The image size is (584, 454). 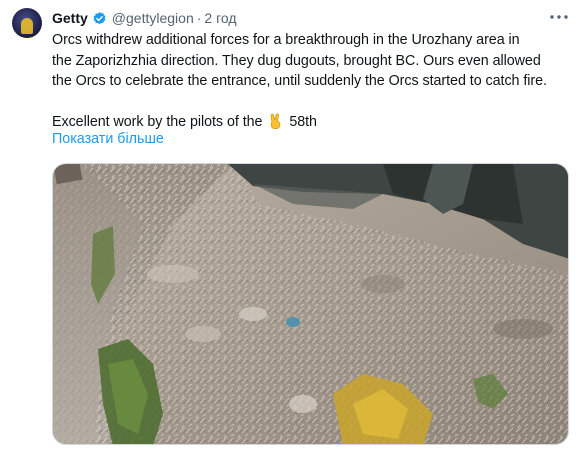 I want to click on author-avatar, so click(x=27, y=23).